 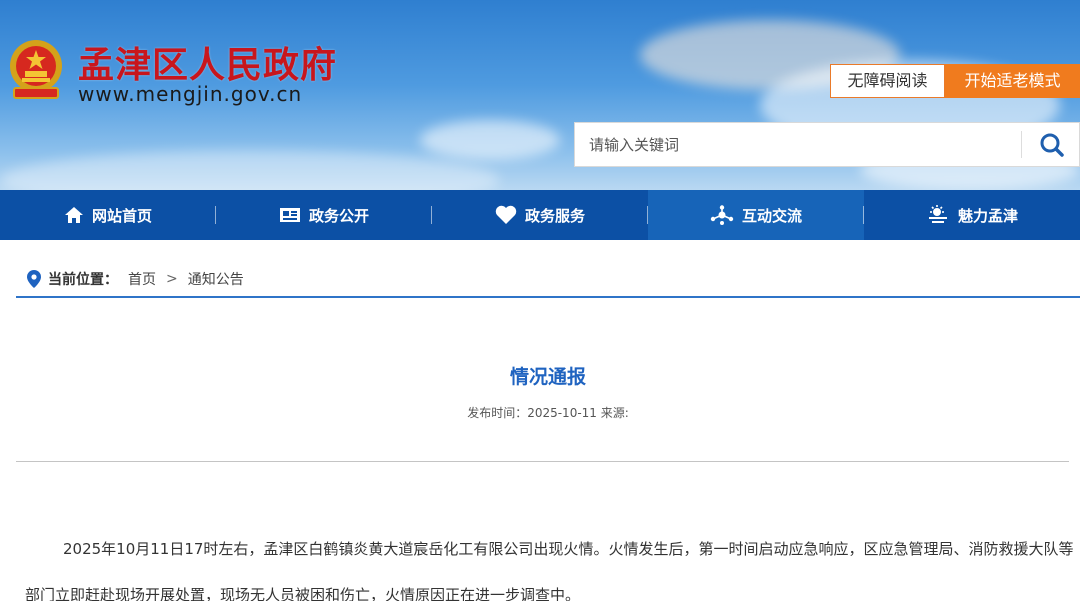 I want to click on breadcrumb: 当前位置： 首页 > 通知公告, so click(x=548, y=279).